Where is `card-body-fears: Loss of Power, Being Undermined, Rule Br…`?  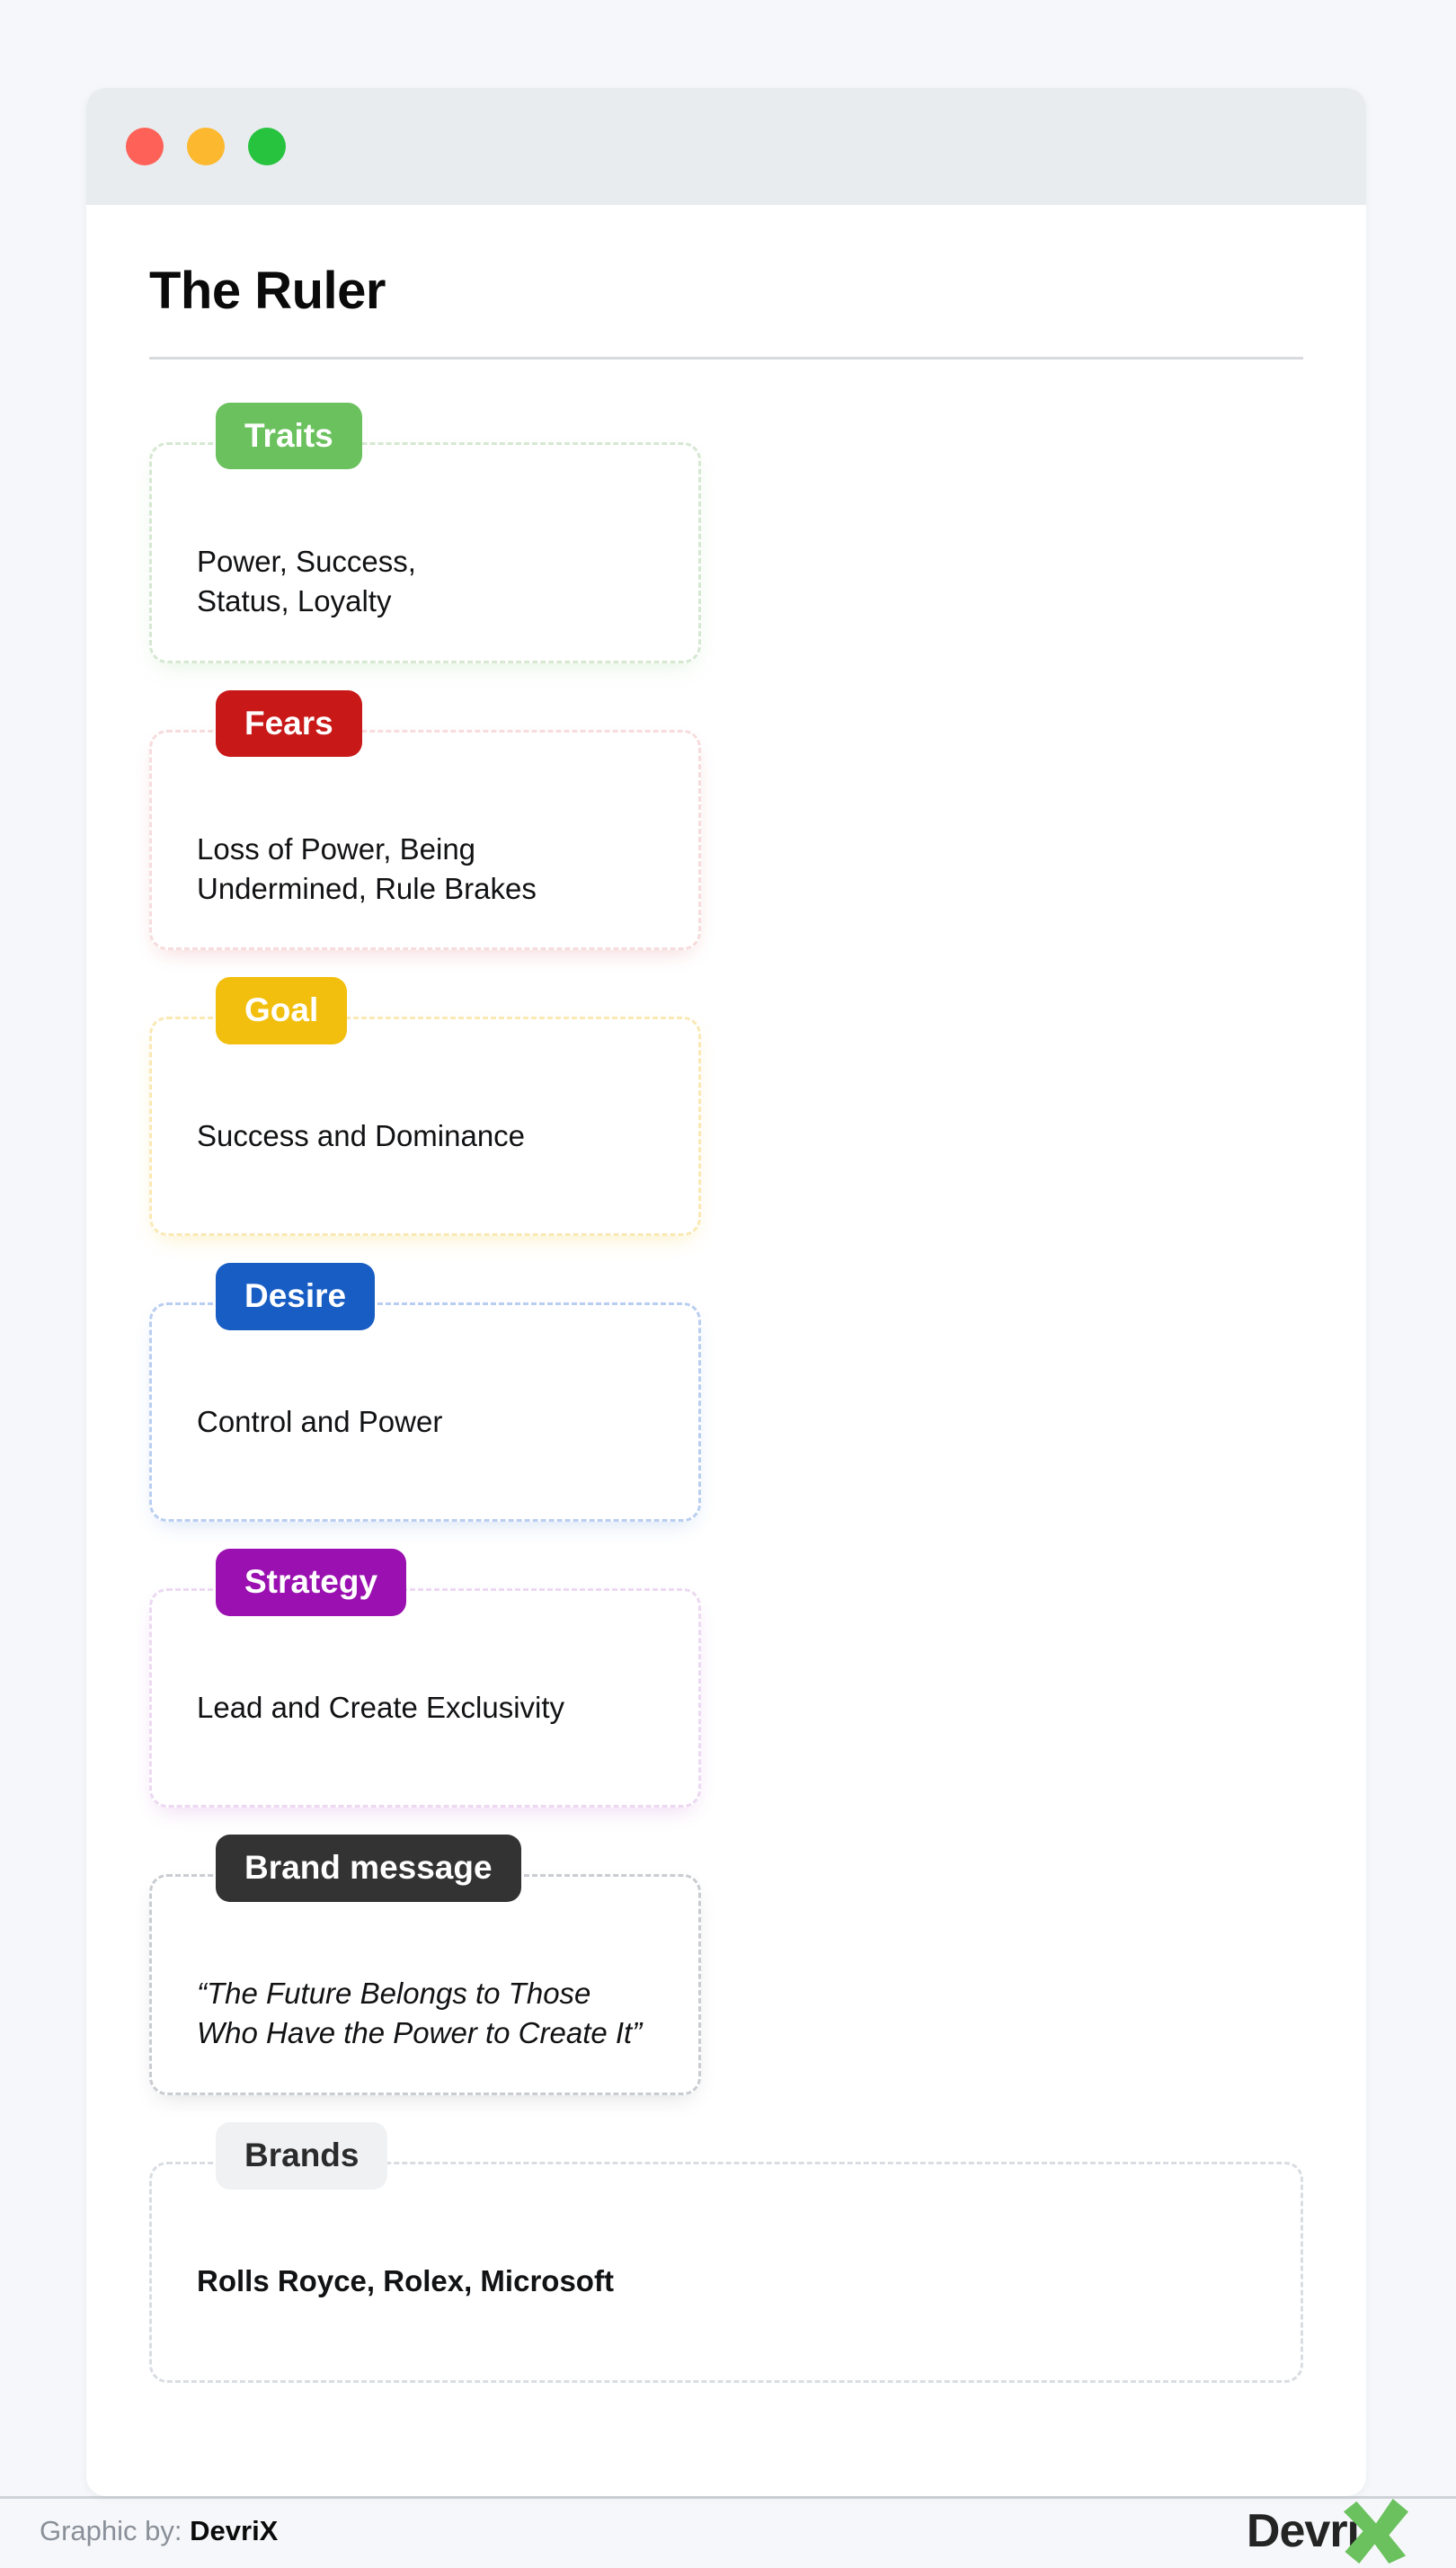 card-body-fears: Loss of Power, Being Undermined, Rule Br… is located at coordinates (425, 840).